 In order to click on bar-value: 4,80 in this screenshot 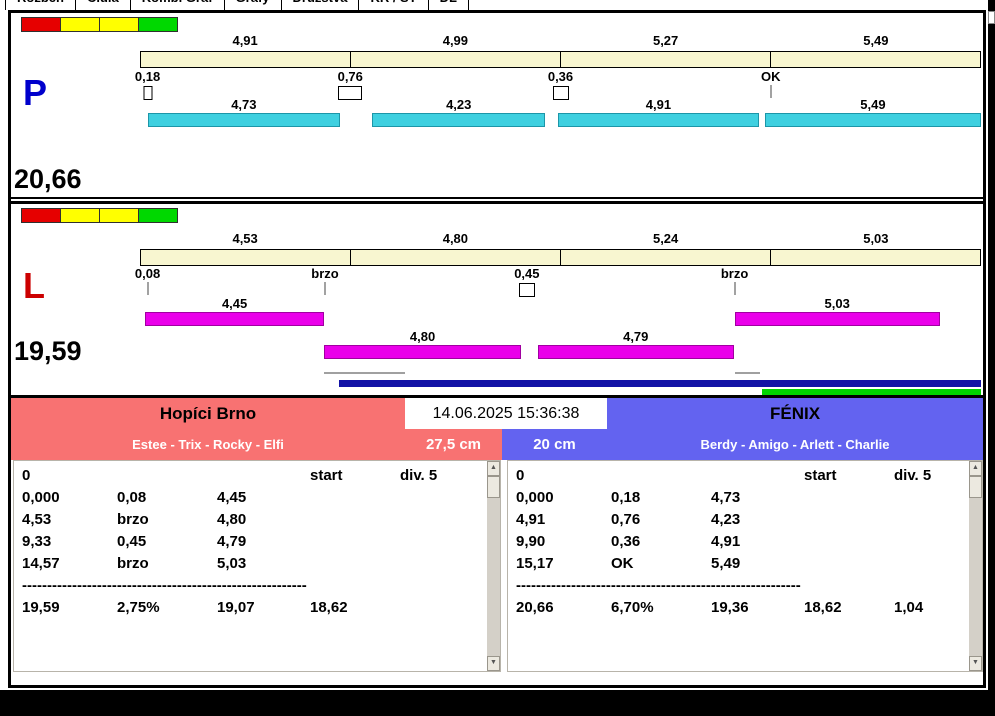, I will do `click(422, 336)`.